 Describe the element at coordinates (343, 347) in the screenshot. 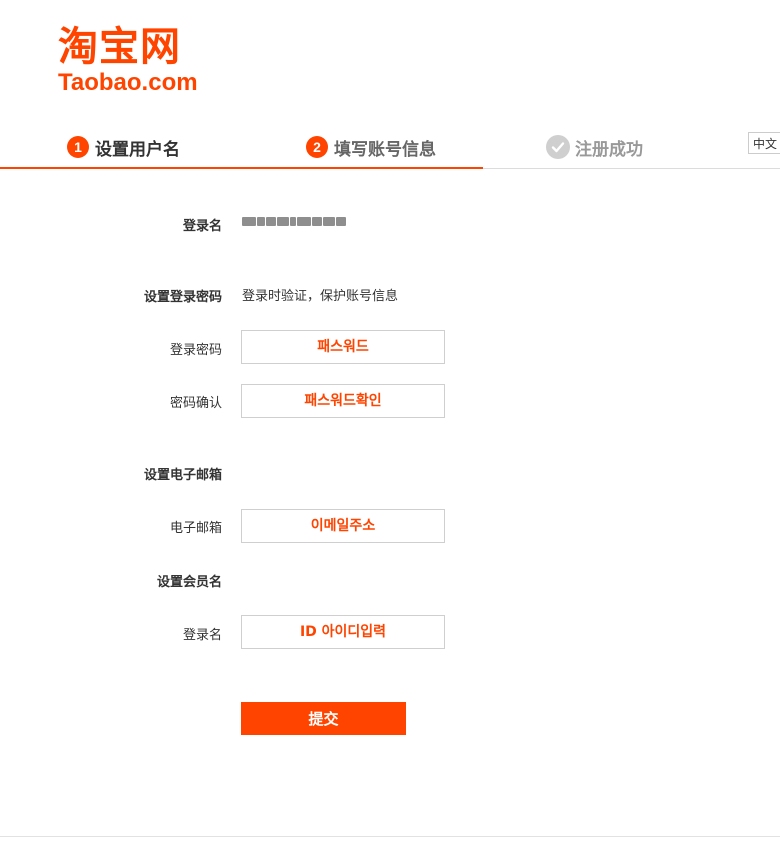

I see `password-input` at that location.